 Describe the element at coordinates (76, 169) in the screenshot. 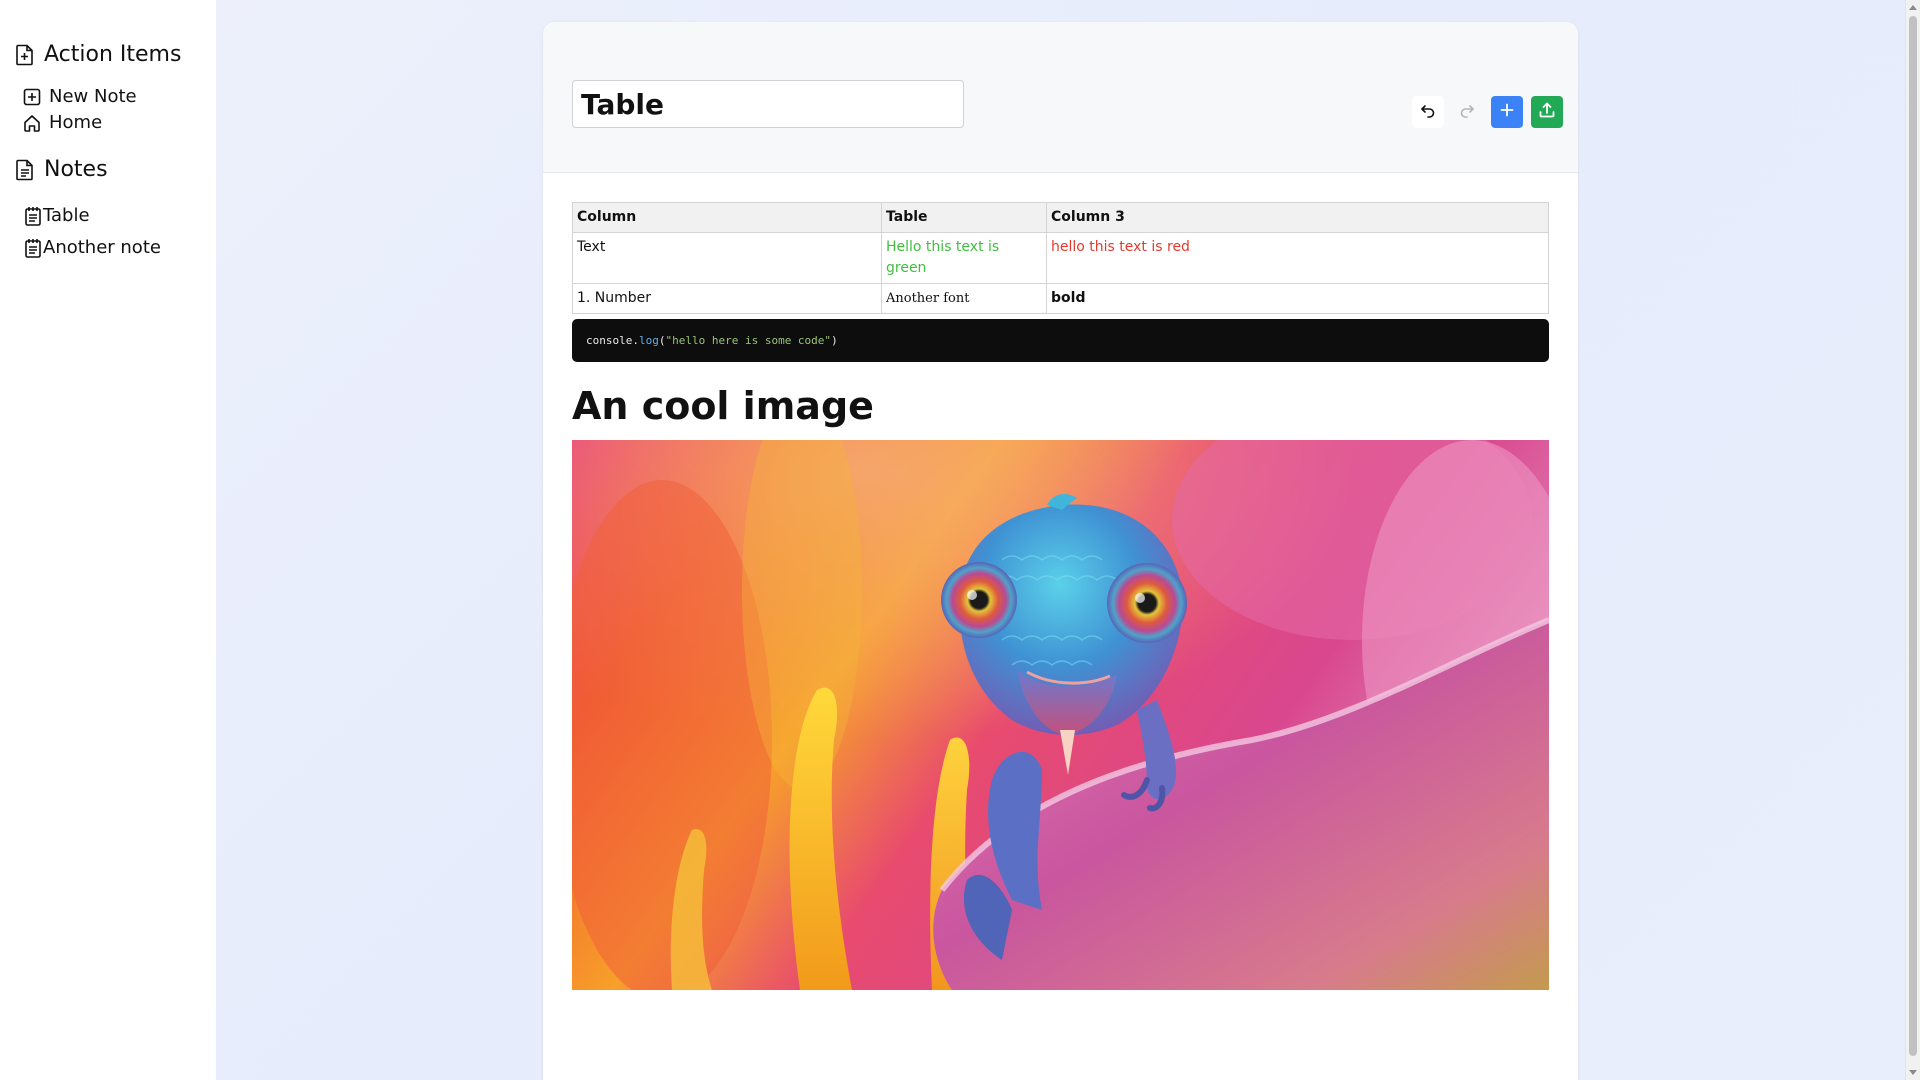

I see `notes-label: Notes` at that location.